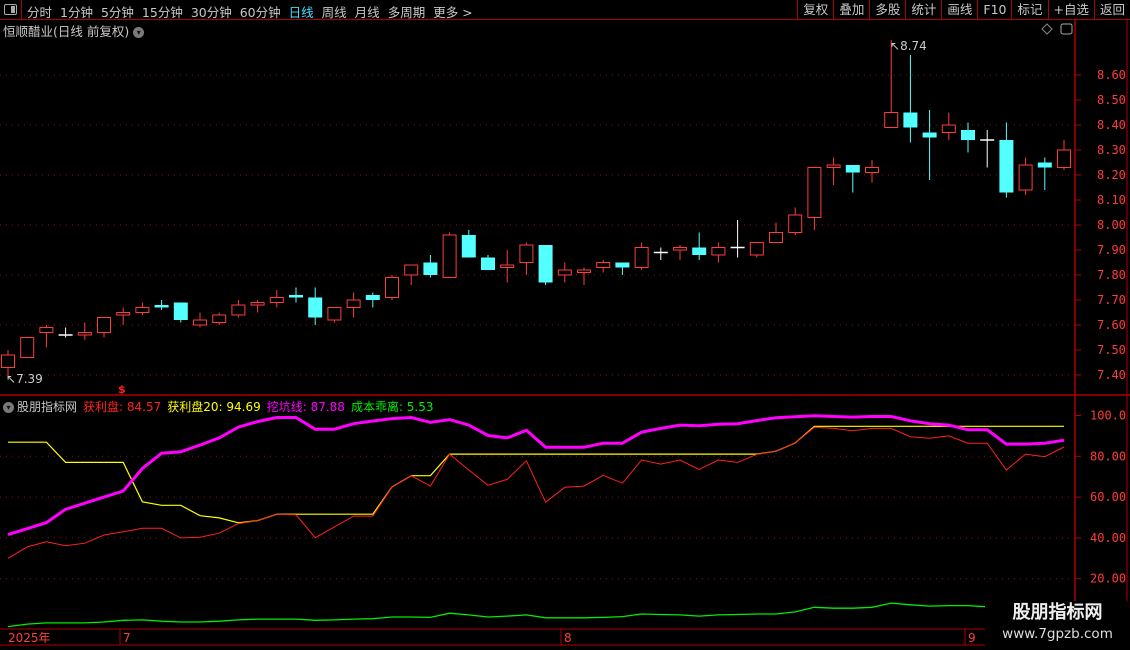 This screenshot has height=650, width=1130. What do you see at coordinates (1111, 100) in the screenshot?
I see `price-label: 8.50` at bounding box center [1111, 100].